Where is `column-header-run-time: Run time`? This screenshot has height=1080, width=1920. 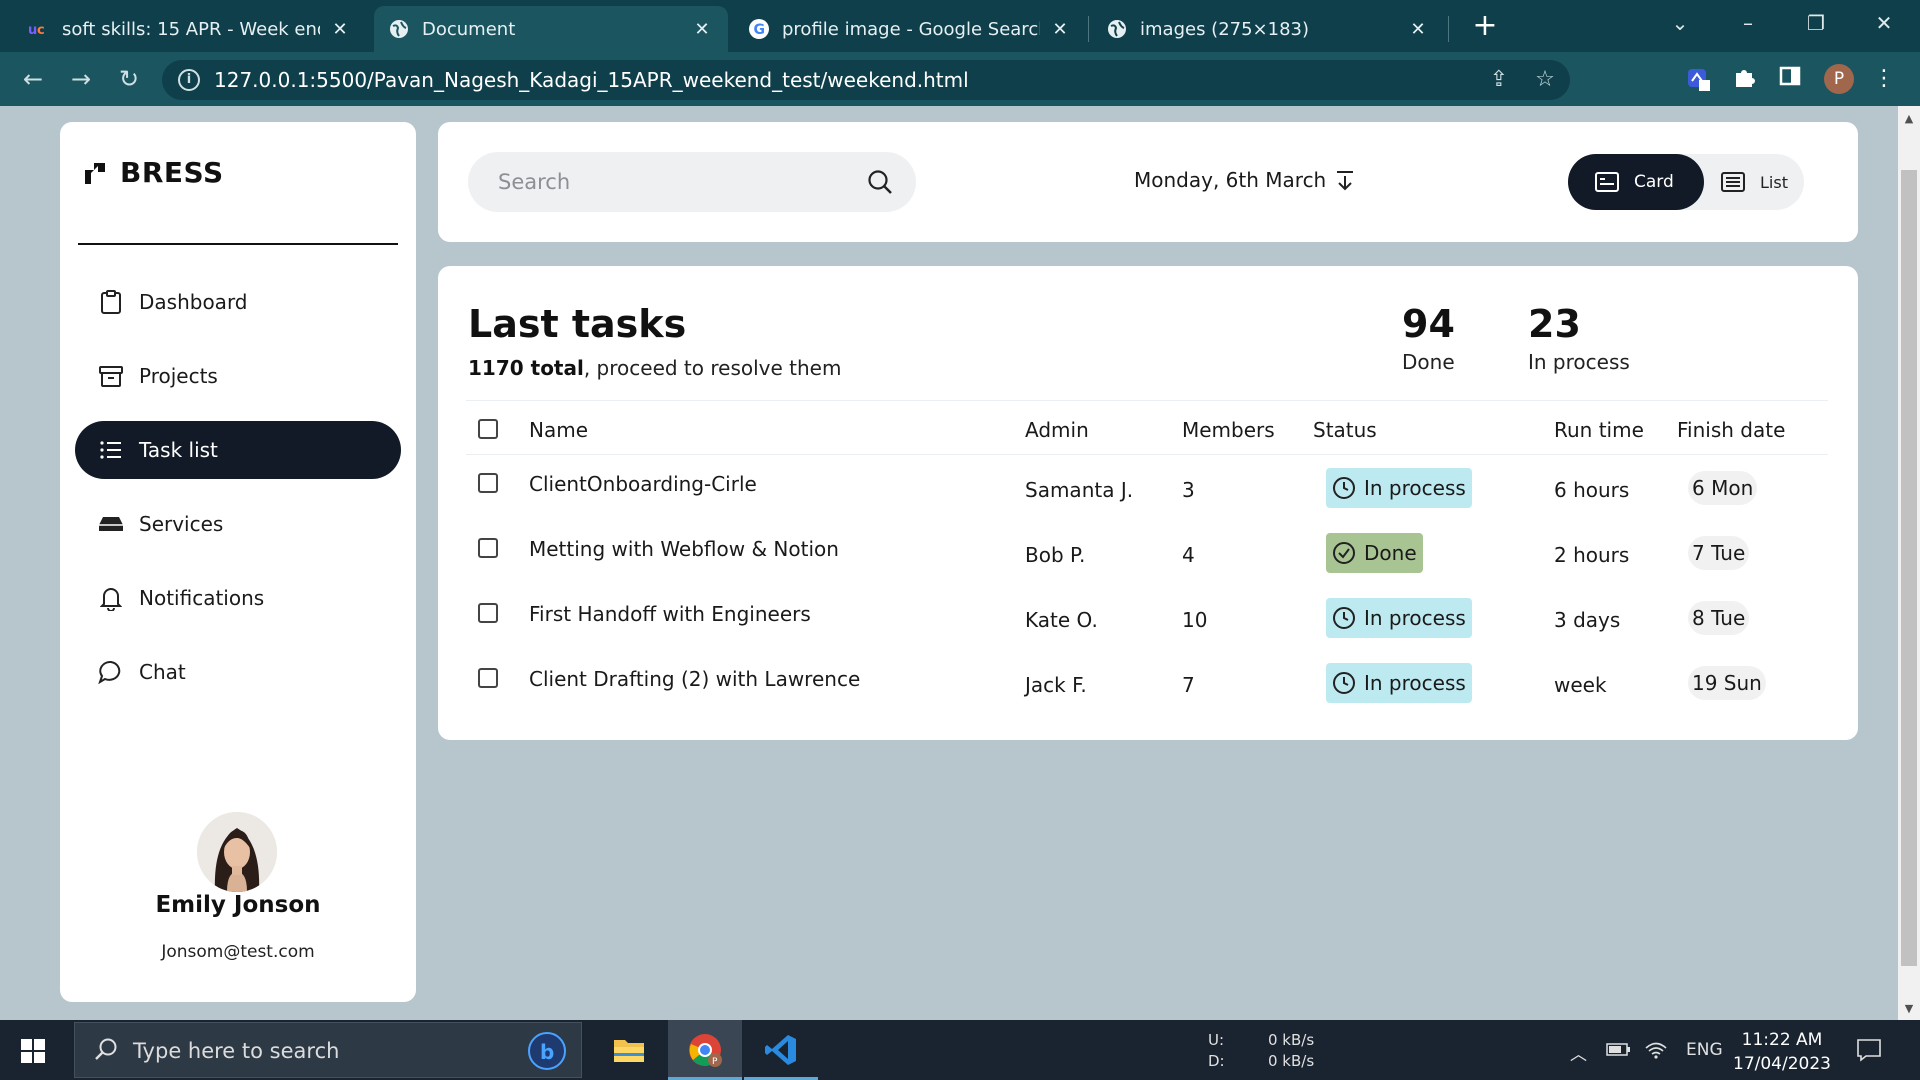 column-header-run-time: Run time is located at coordinates (1599, 430).